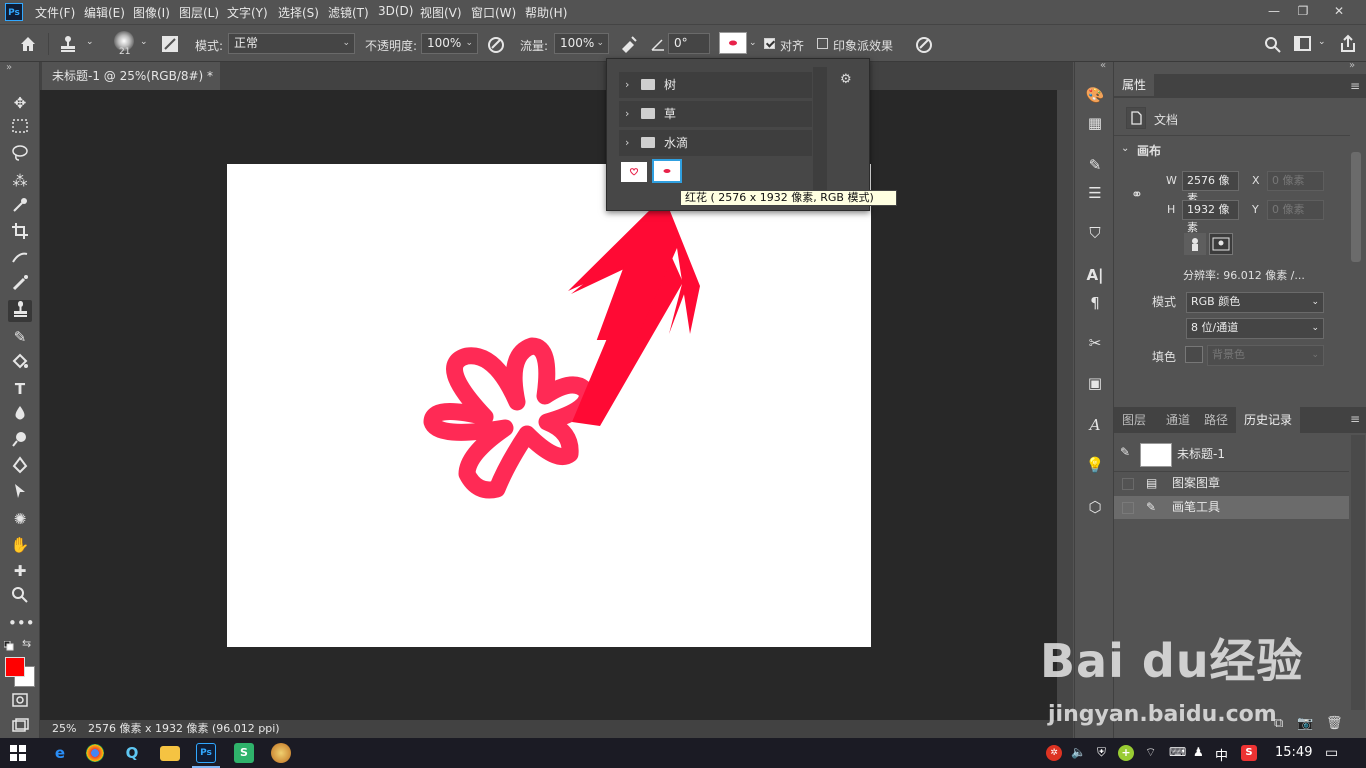  Describe the element at coordinates (20, 729) in the screenshot. I see `screen-mode-icon` at that location.